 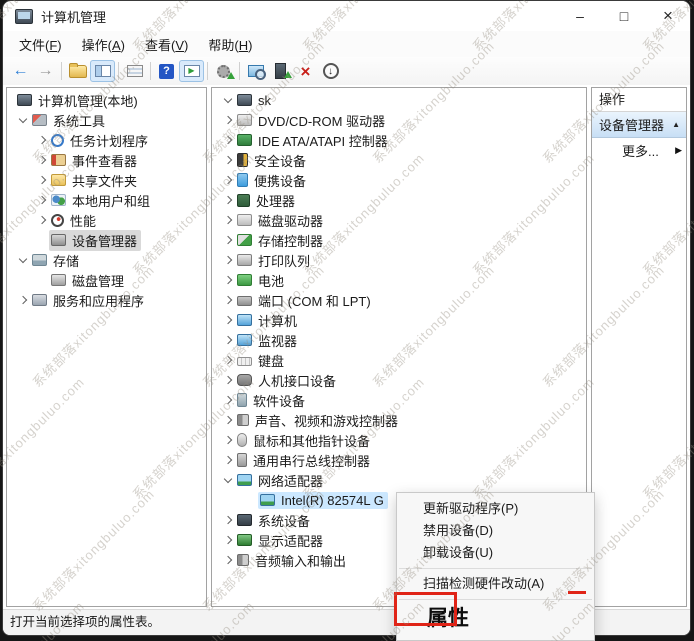 I want to click on tree-item-label: 设备管理器, so click(x=105, y=241).